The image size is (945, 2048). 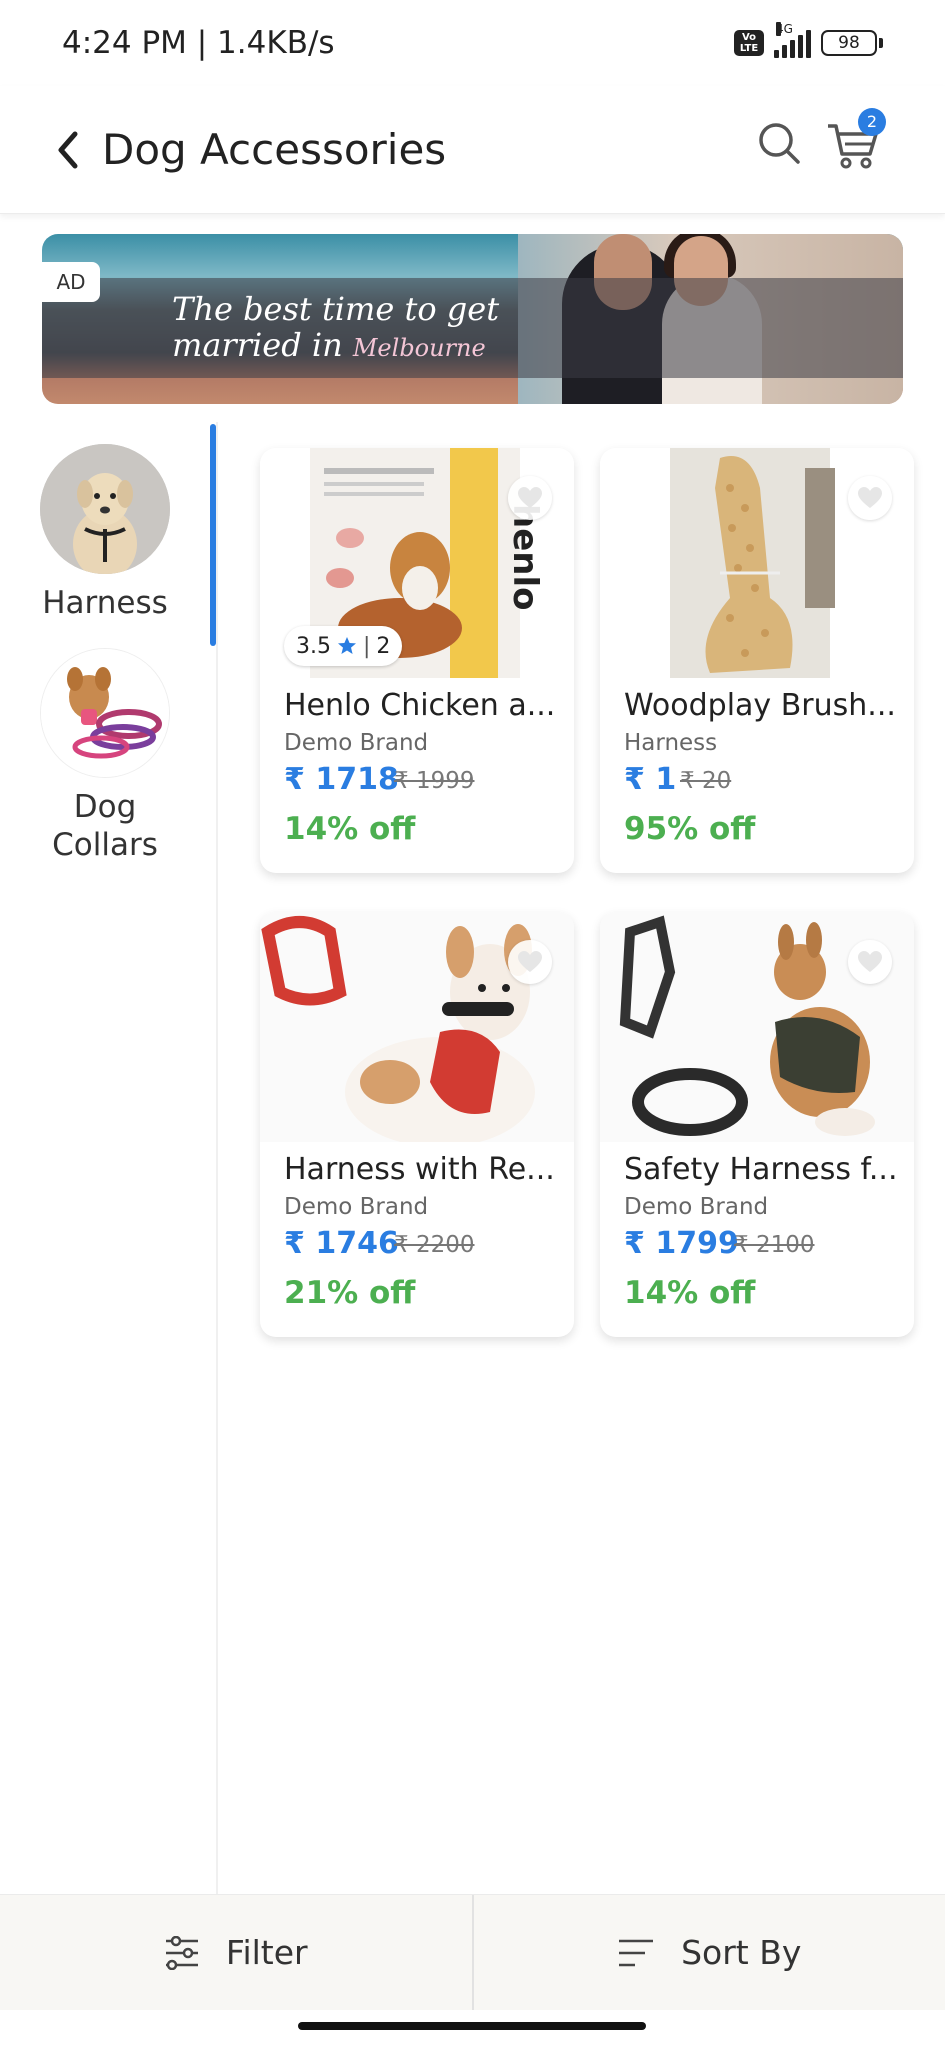 I want to click on category-harness-image, so click(x=105, y=509).